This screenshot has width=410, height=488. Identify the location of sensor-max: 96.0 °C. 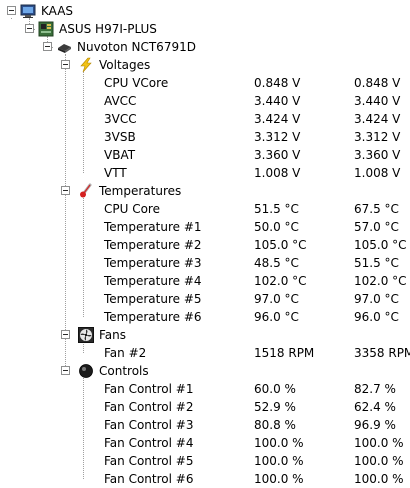
(376, 317).